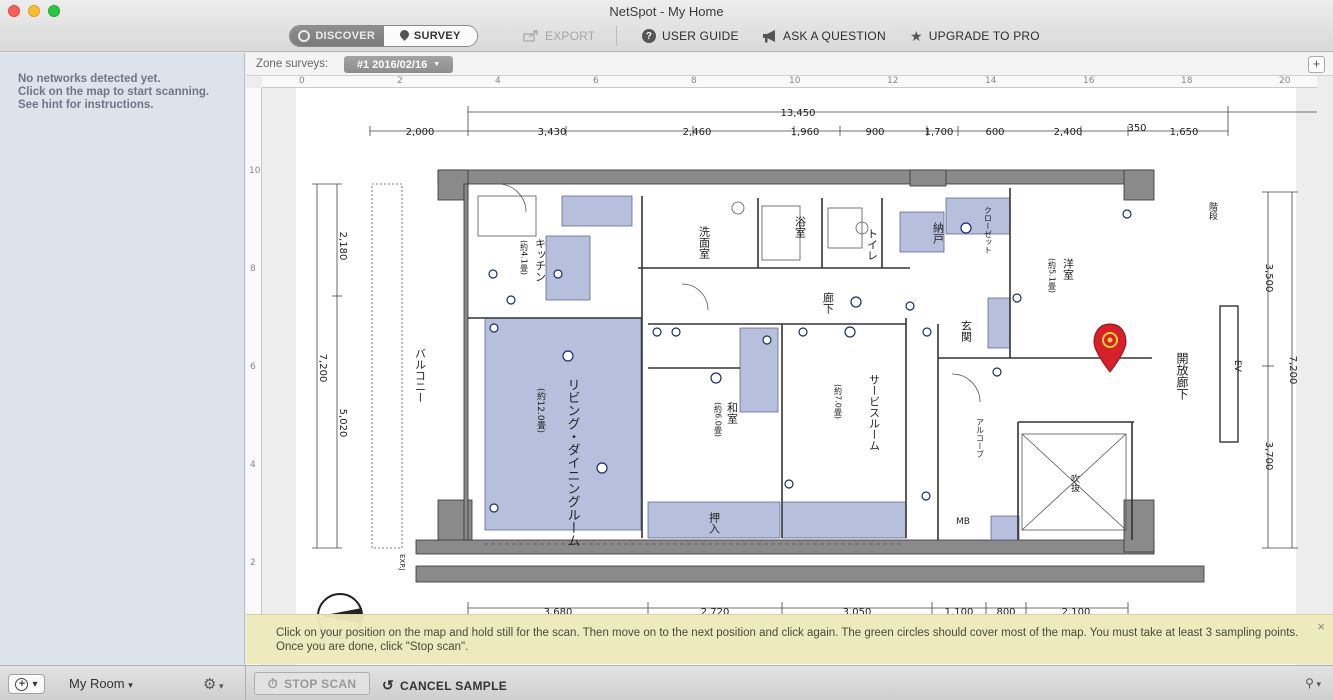 The image size is (1333, 700). I want to click on dimension-label: 3,700, so click(1268, 456).